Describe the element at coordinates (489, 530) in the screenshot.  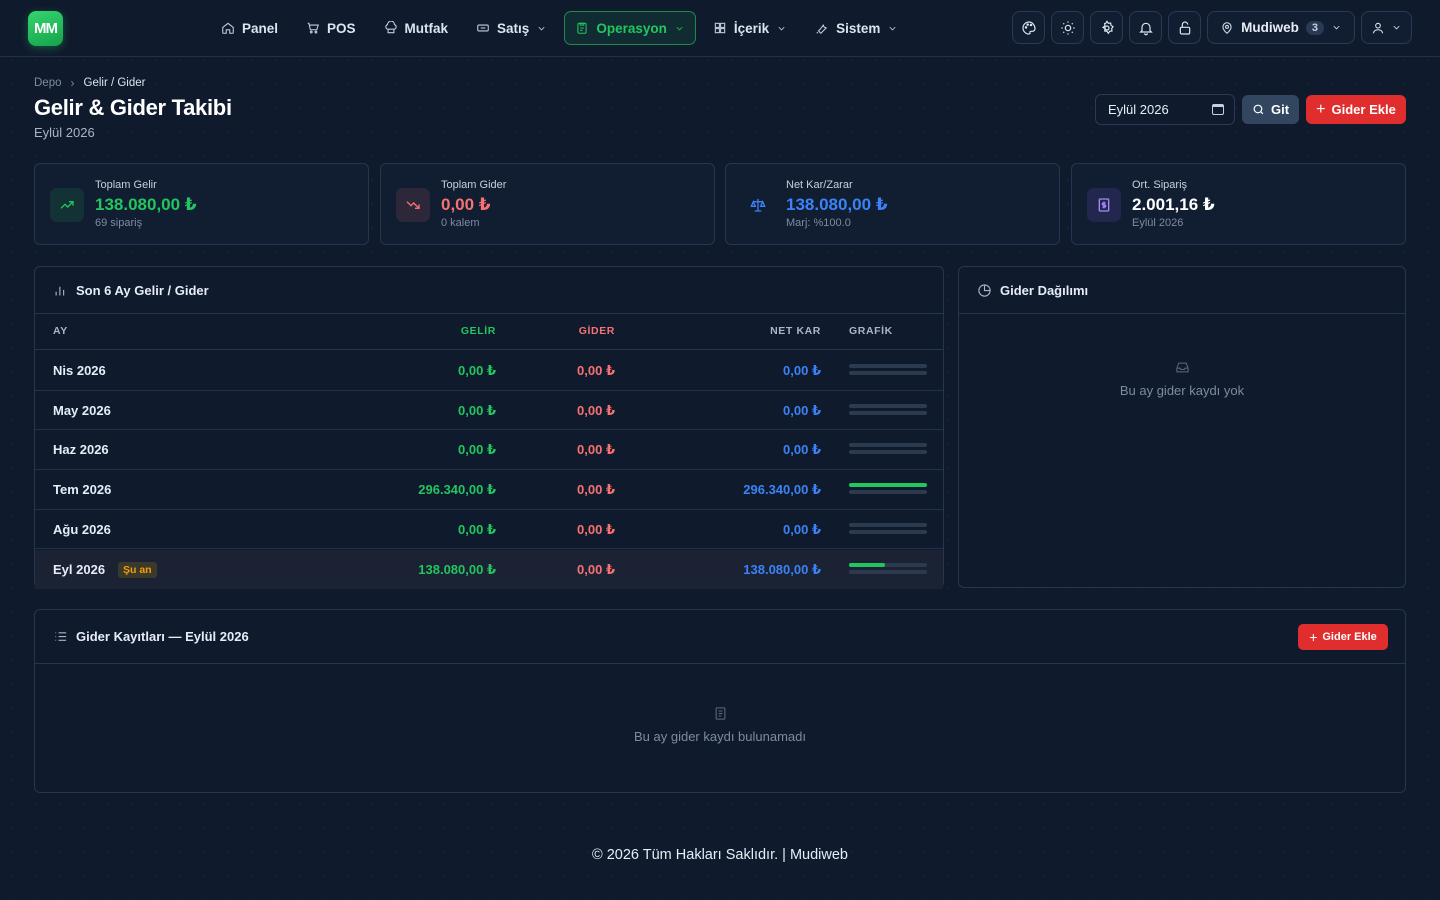
I see `table-row: Ağu 2026 0,00 ₺ 0,00 ₺ 0,00 ₺` at that location.